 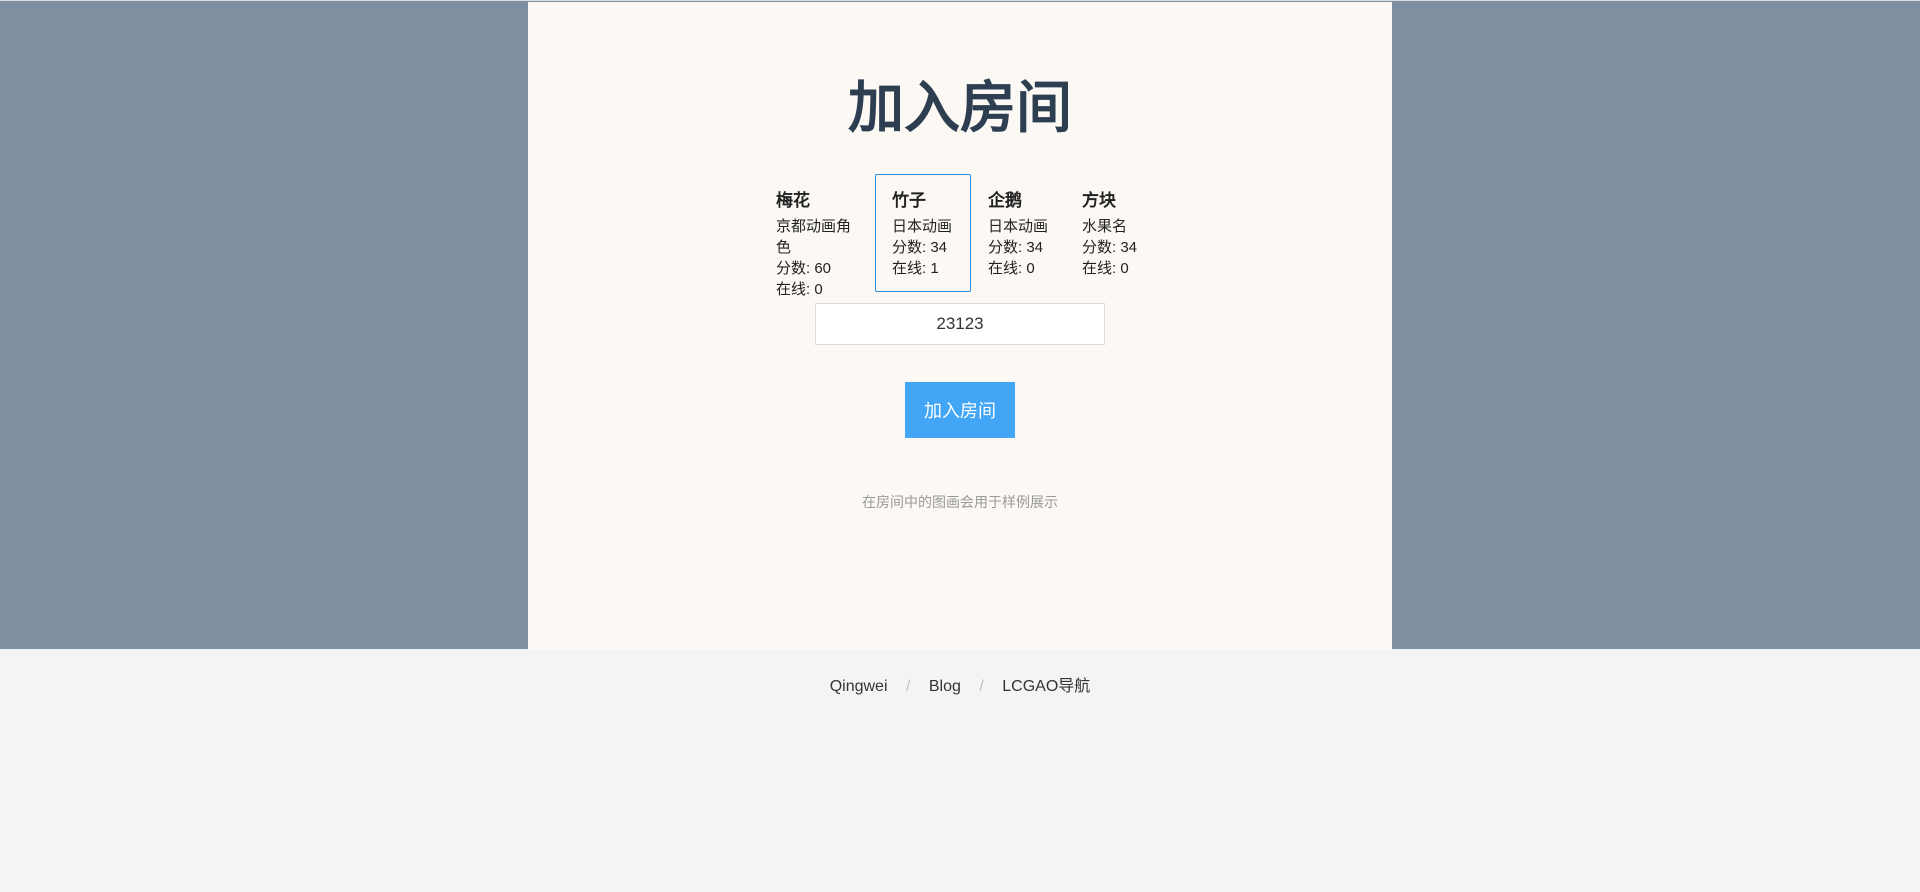 I want to click on footer-link-qingwei: Qingwei, so click(x=859, y=686).